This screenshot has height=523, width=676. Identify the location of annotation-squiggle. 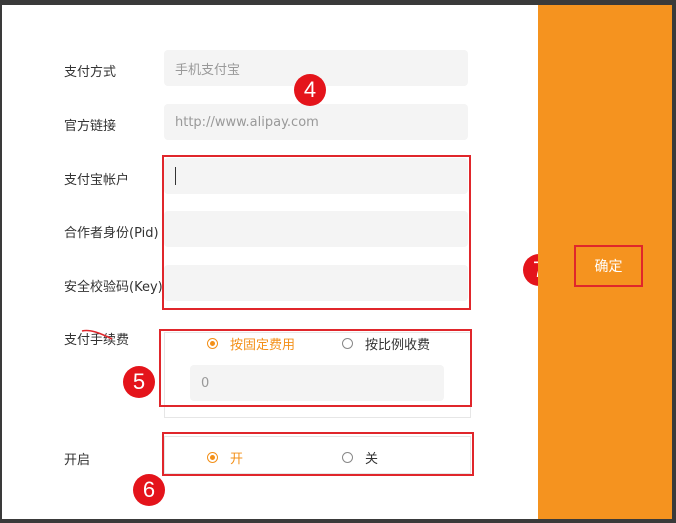
(97, 334).